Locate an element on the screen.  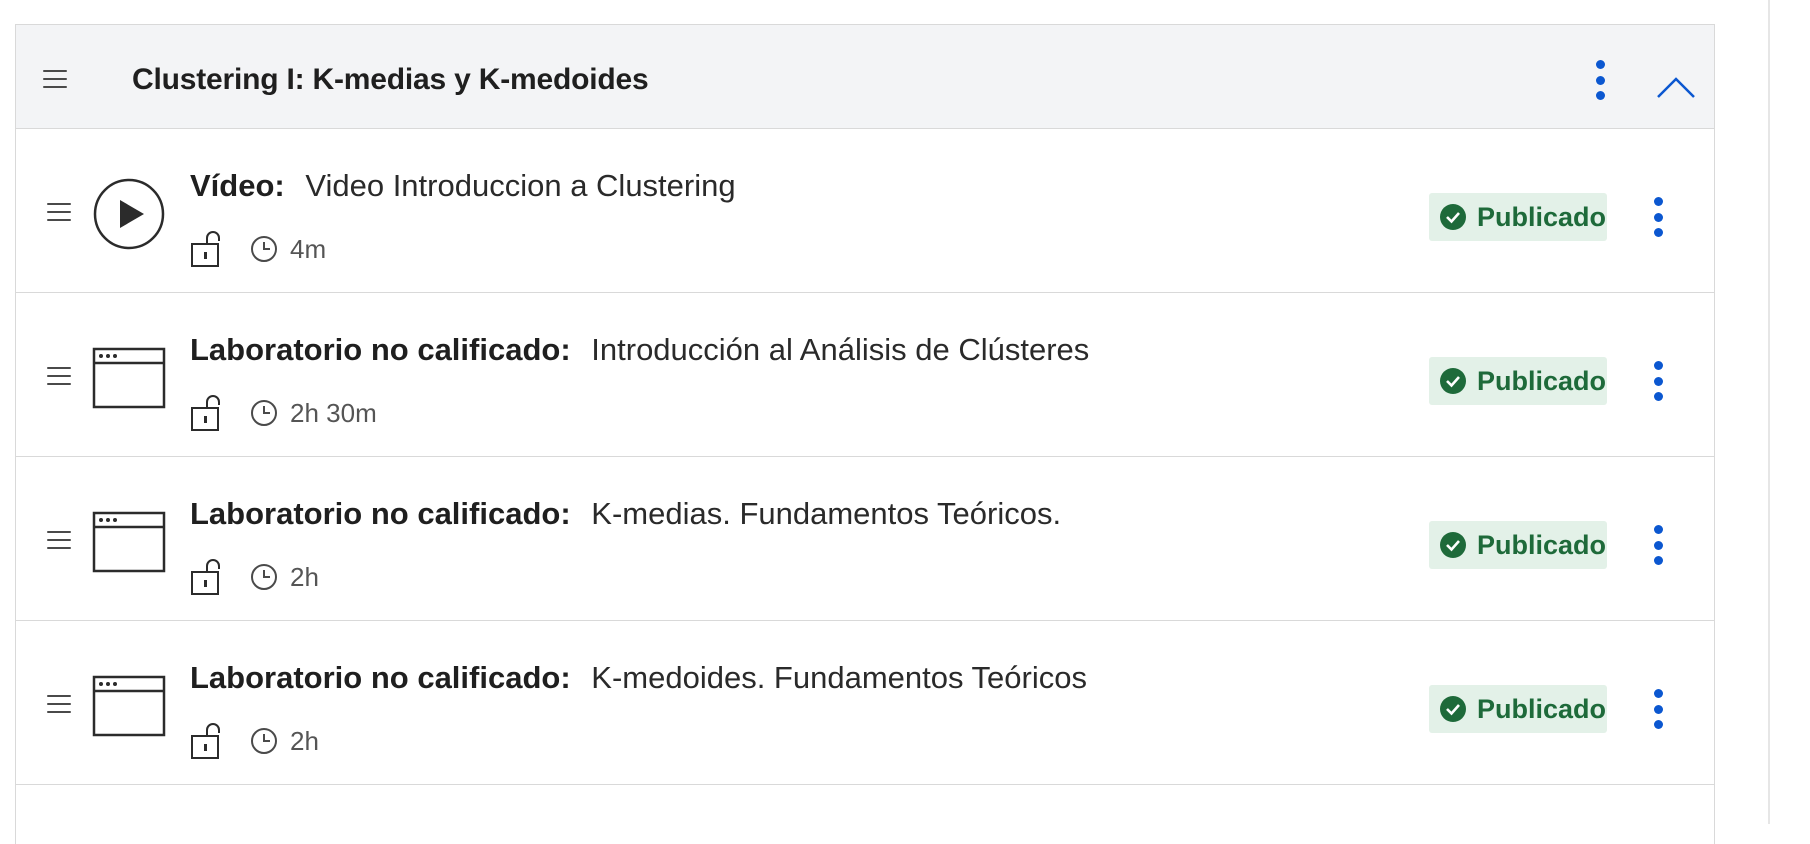
chevron-up-icon is located at coordinates (1676, 87).